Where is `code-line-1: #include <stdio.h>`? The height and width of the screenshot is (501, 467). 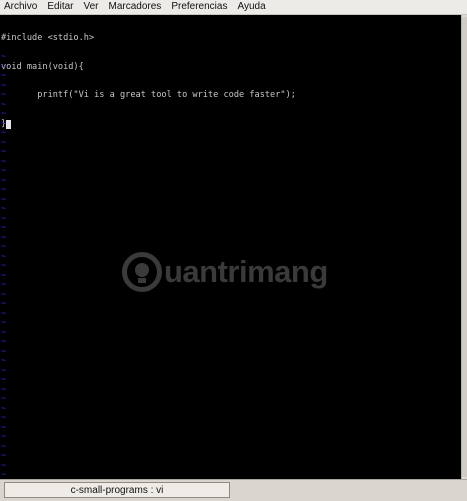 code-line-1: #include <stdio.h> is located at coordinates (48, 38).